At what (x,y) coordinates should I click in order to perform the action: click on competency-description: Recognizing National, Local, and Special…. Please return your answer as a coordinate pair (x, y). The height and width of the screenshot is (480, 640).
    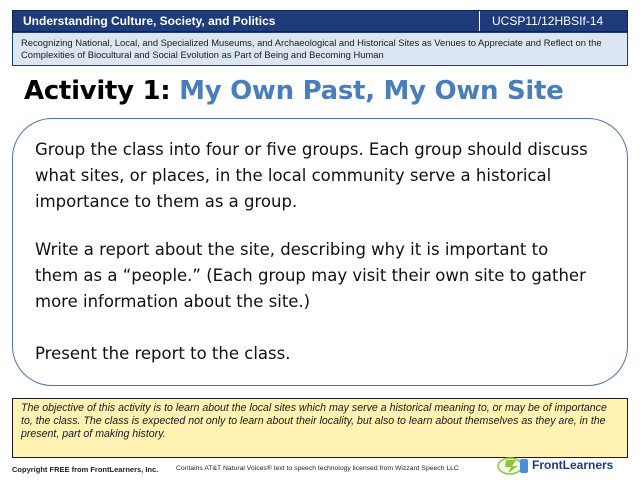
    Looking at the image, I should click on (320, 49).